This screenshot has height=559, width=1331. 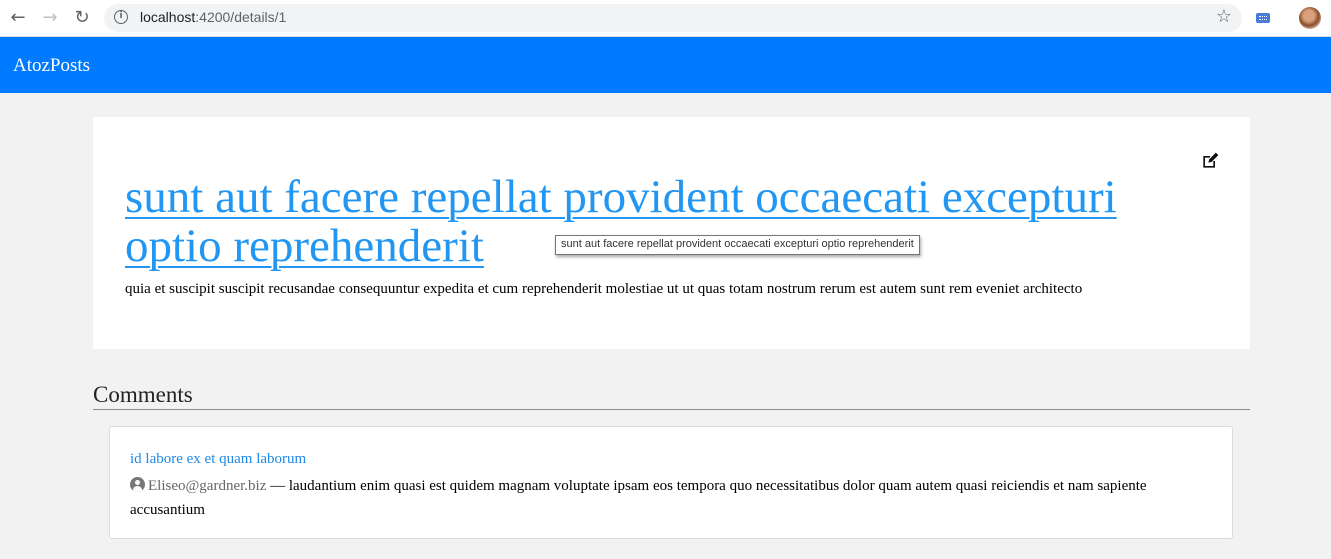 I want to click on profile-avatar, so click(x=1310, y=18).